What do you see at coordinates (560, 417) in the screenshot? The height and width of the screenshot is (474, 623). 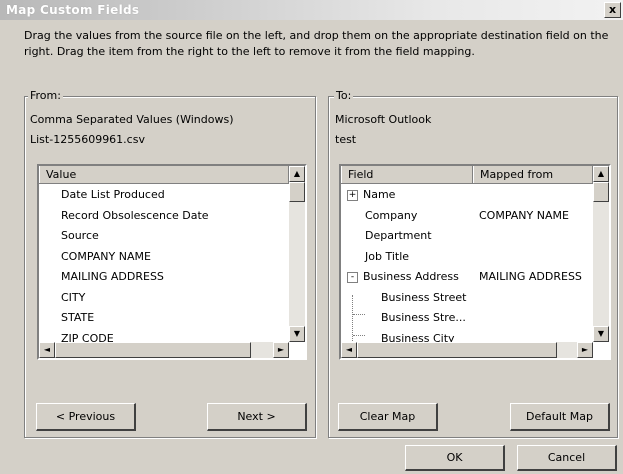 I see `default-map-button: Default Map` at bounding box center [560, 417].